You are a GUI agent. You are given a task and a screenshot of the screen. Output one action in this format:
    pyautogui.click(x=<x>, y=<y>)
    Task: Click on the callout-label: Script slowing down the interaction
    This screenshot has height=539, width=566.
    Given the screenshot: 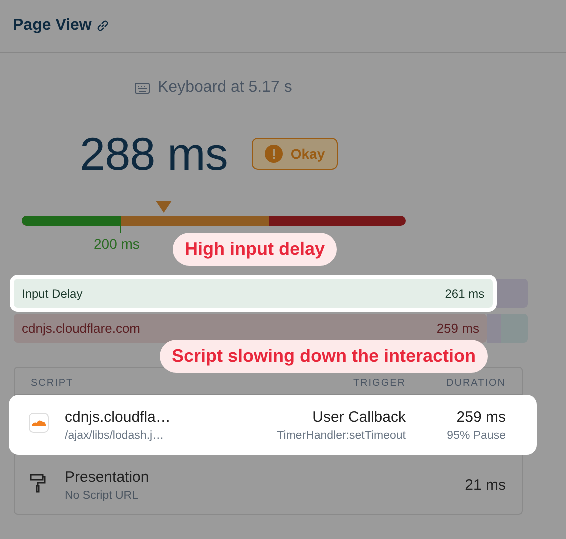 What is the action you would take?
    pyautogui.click(x=324, y=356)
    